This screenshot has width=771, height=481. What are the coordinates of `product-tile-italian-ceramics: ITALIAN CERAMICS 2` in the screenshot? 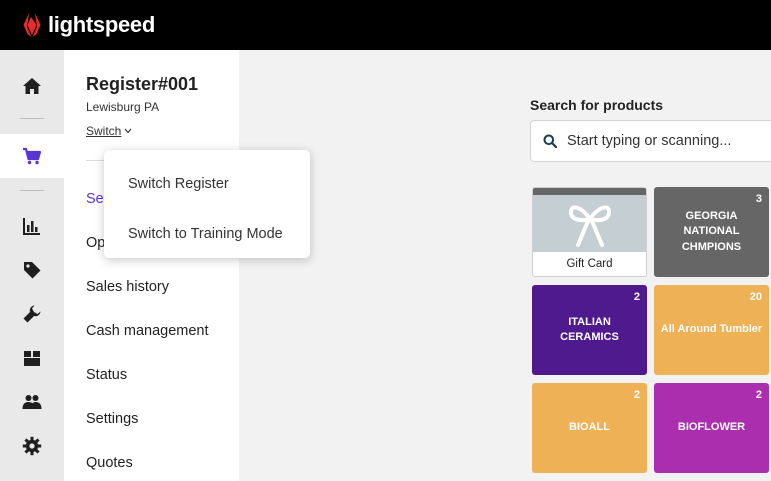 It's located at (589, 330).